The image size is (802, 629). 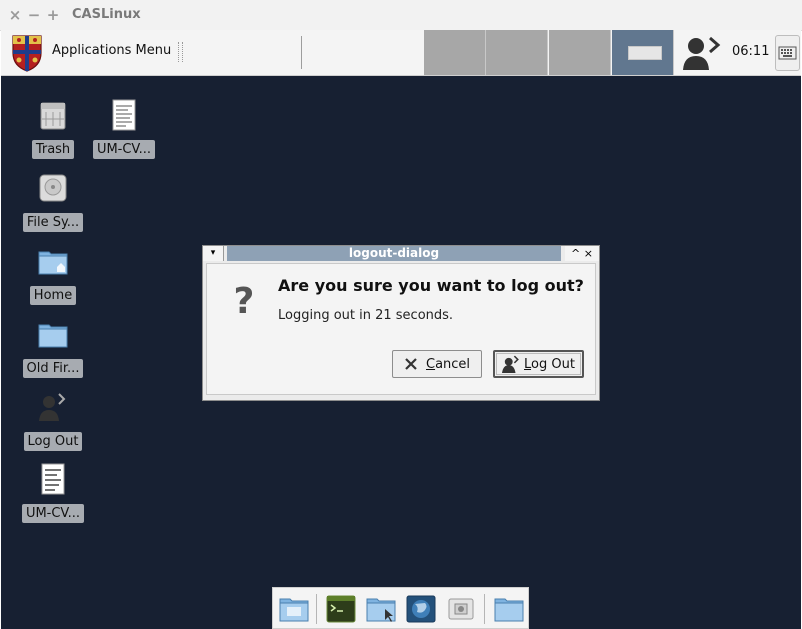 I want to click on clock: 06:11, so click(x=750, y=51).